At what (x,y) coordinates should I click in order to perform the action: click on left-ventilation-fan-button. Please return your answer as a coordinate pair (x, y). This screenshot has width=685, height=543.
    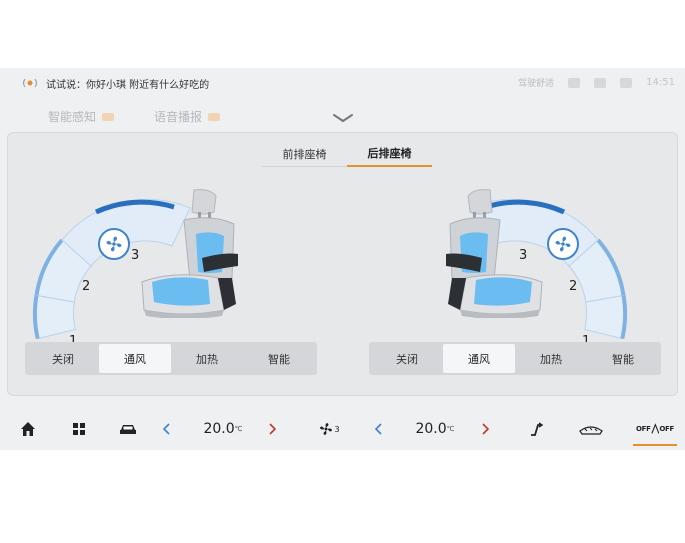
    Looking at the image, I should click on (114, 244).